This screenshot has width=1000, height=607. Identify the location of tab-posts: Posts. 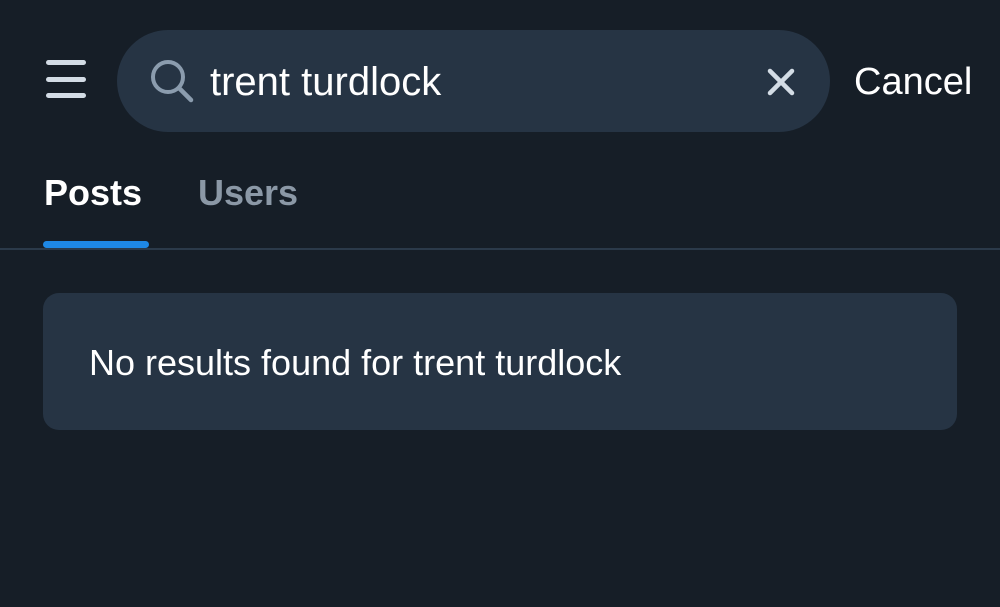
(93, 193).